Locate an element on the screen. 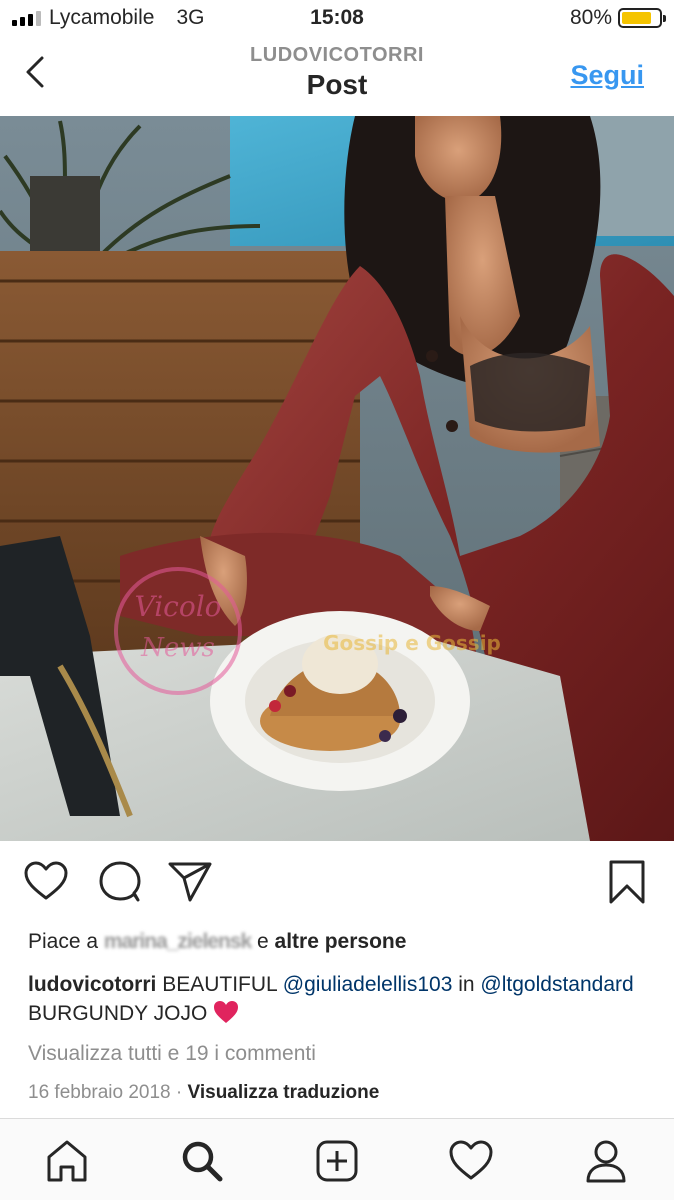 The width and height of the screenshot is (674, 1200). tab-profile is located at coordinates (606, 1161).